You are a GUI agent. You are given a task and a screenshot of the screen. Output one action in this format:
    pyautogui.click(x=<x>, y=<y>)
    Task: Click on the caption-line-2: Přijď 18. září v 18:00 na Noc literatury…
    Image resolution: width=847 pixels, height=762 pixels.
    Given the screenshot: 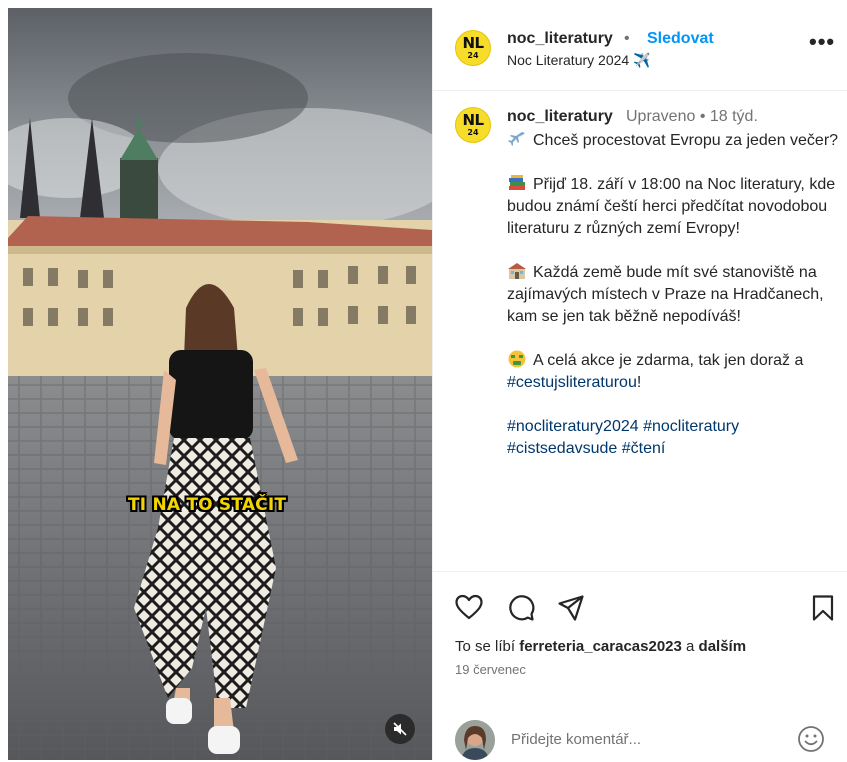 What is the action you would take?
    pyautogui.click(x=671, y=206)
    